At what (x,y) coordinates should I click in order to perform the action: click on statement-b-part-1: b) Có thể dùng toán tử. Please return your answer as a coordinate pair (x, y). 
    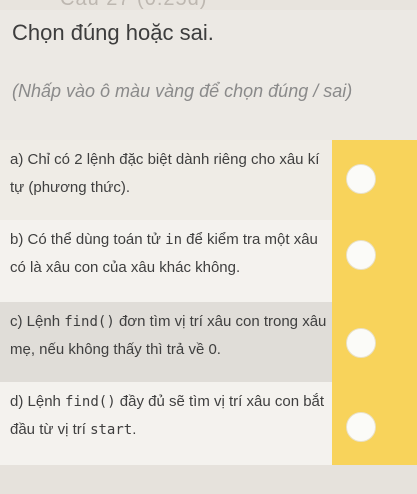
    Looking at the image, I should click on (88, 239).